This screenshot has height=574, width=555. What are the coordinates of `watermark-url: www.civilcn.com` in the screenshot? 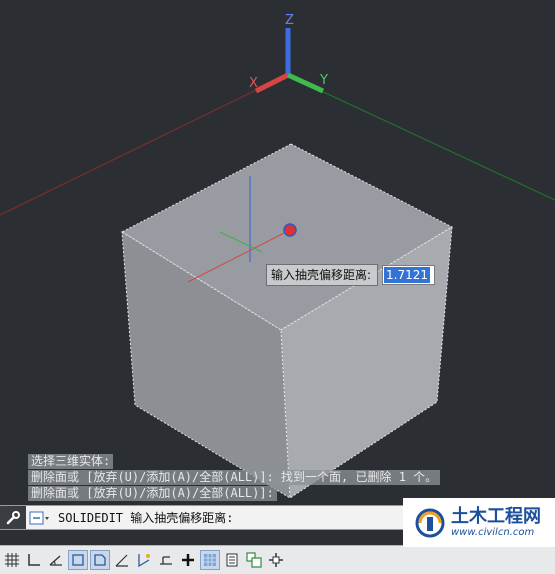 It's located at (493, 532).